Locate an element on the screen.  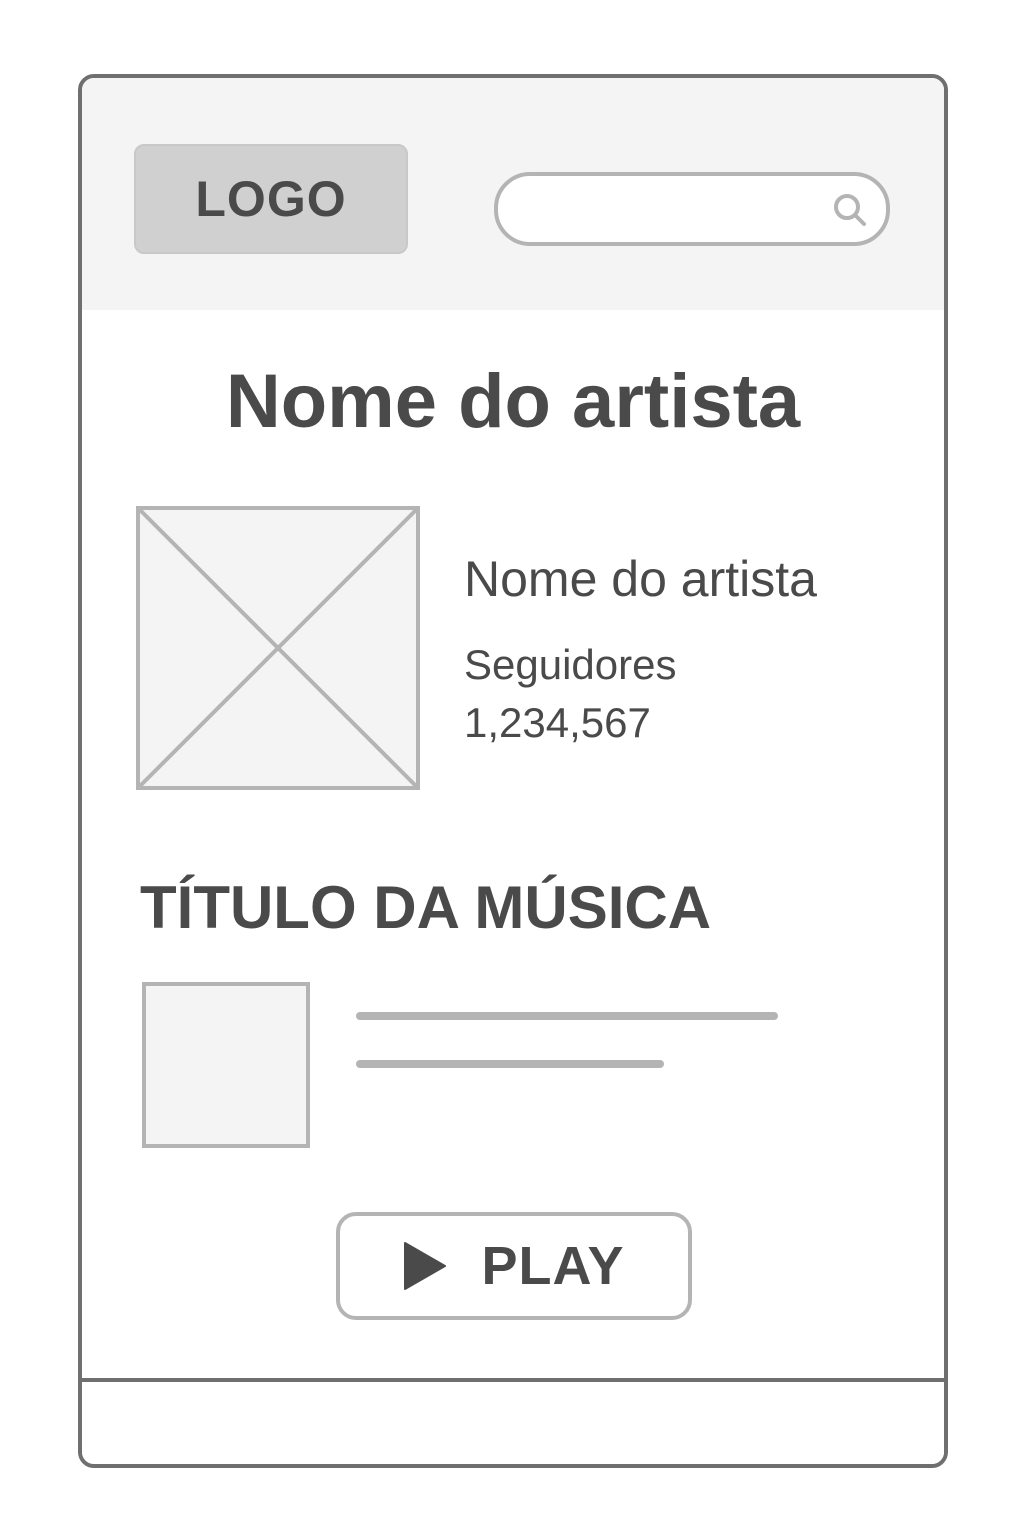
followers-label: Seguidores is located at coordinates (570, 664).